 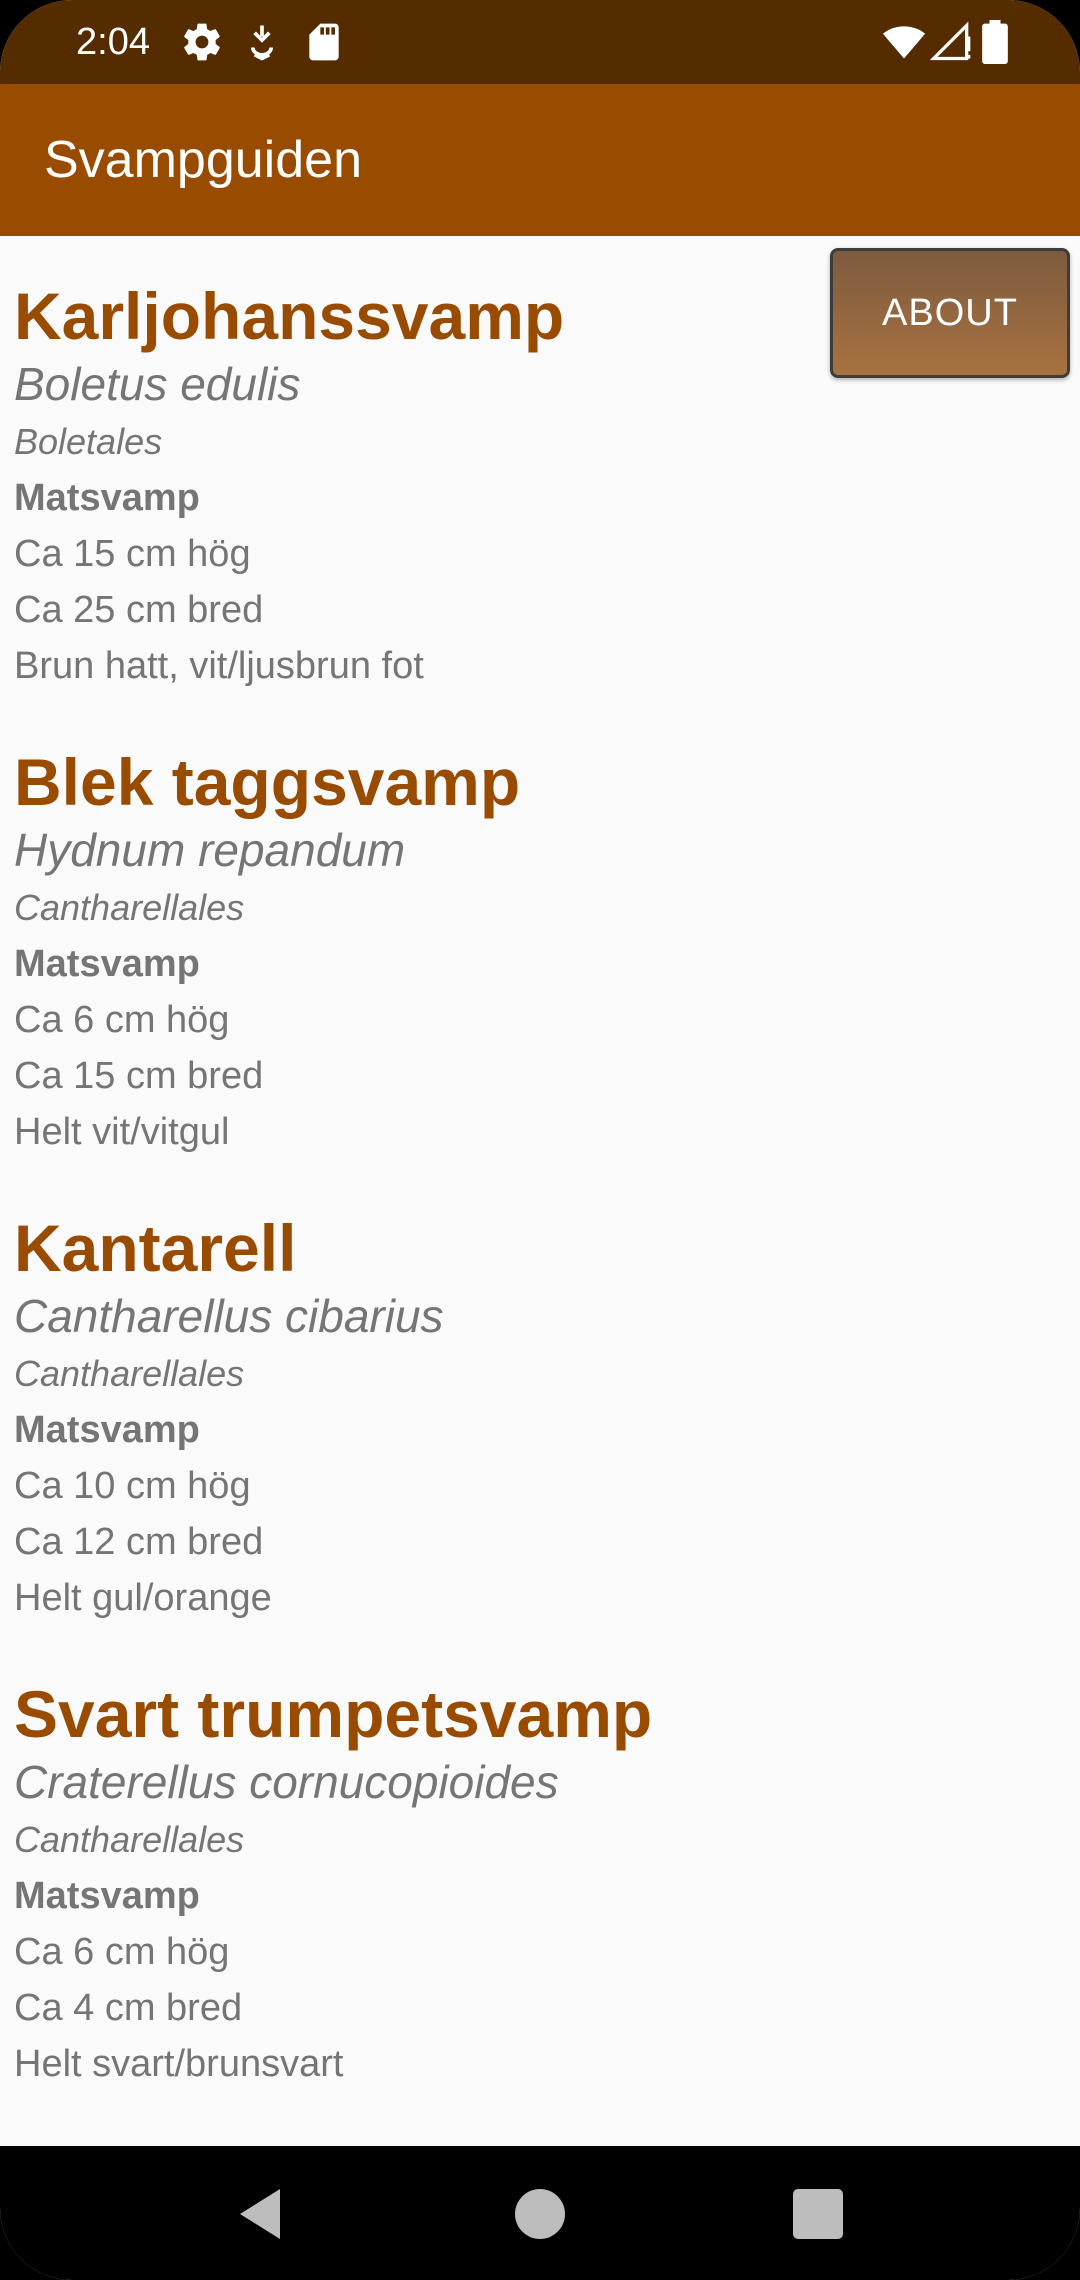 What do you see at coordinates (143, 1598) in the screenshot?
I see `mushroom-description: Helt gul/orange` at bounding box center [143, 1598].